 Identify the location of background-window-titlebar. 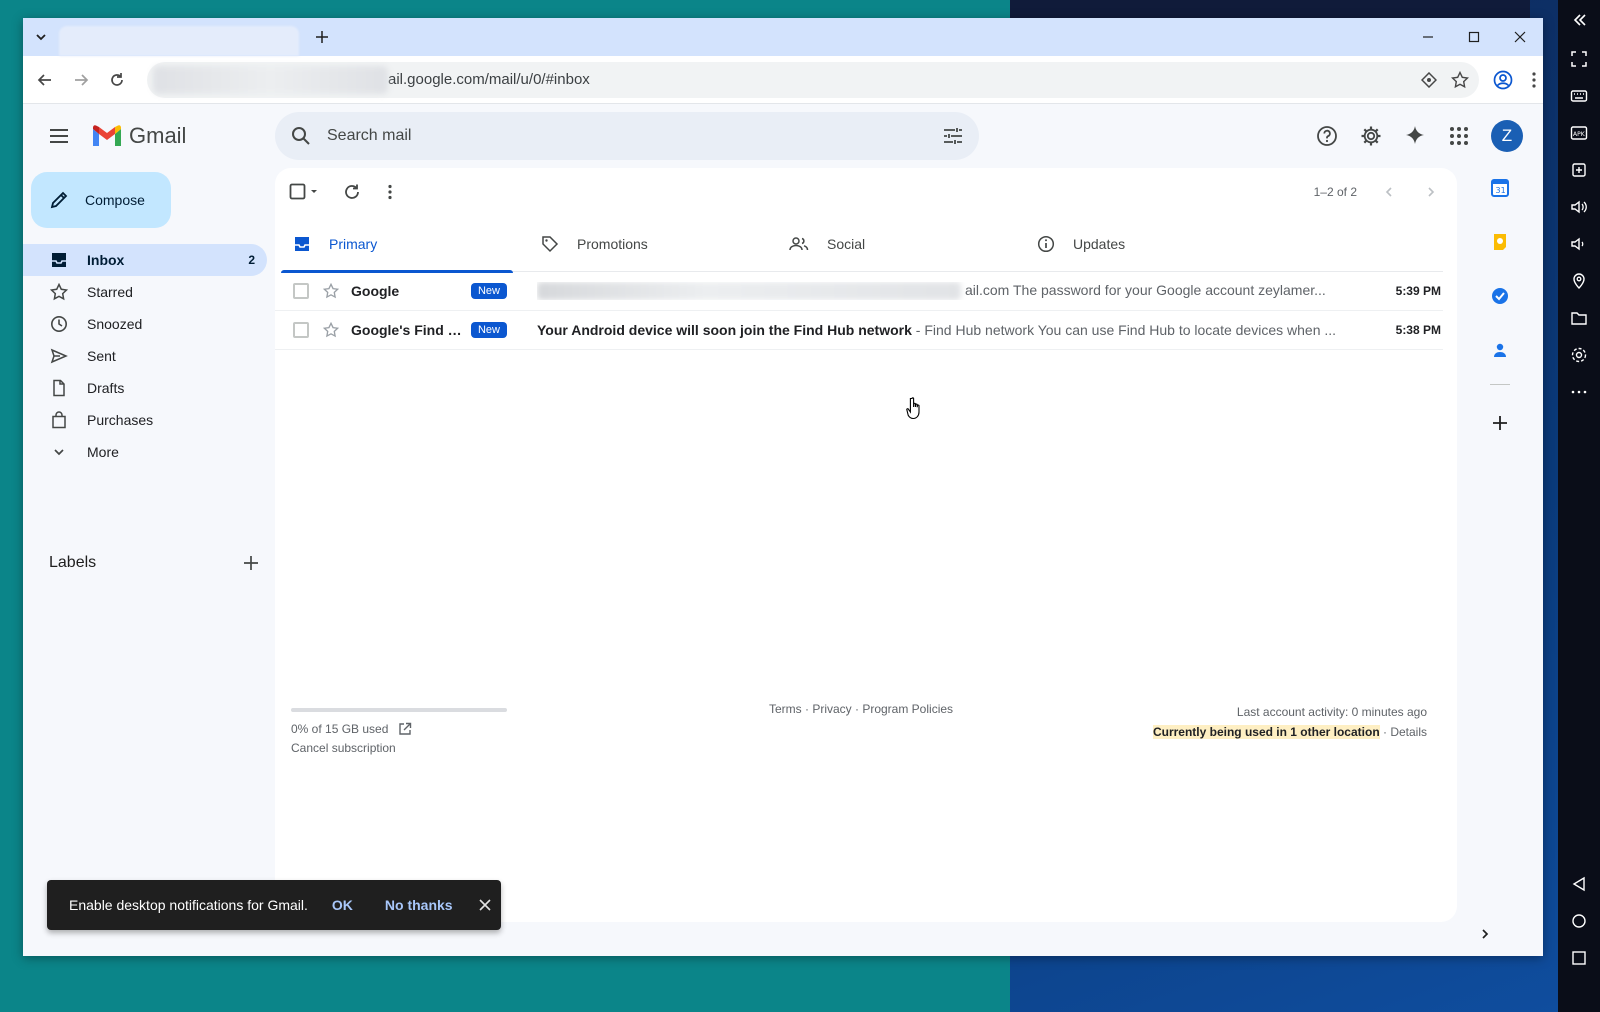
(1270, 9).